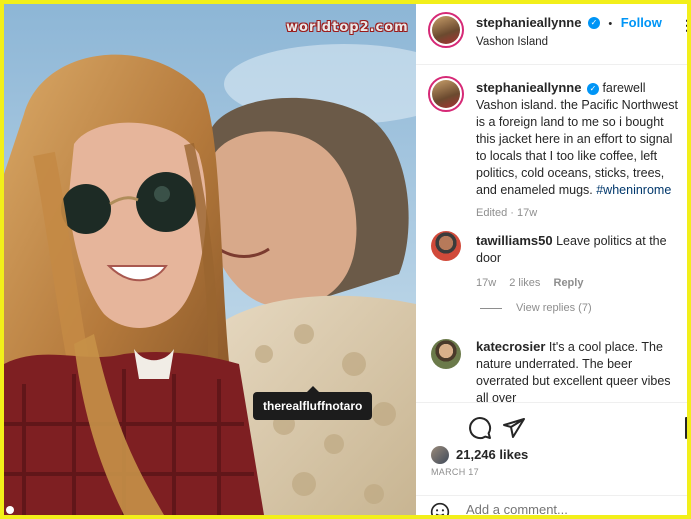 The height and width of the screenshot is (519, 691). I want to click on caption-hashtag: #wheninrome, so click(633, 190).